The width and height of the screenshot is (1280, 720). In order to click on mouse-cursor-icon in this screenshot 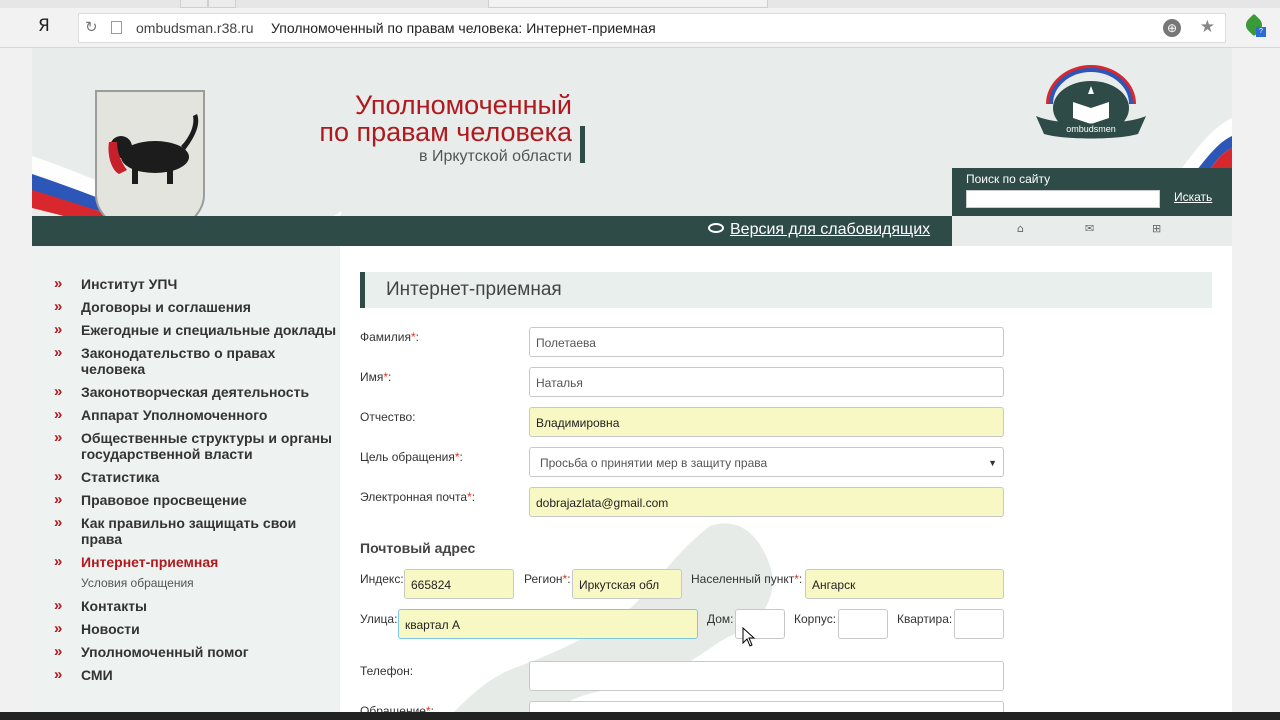, I will do `click(749, 637)`.